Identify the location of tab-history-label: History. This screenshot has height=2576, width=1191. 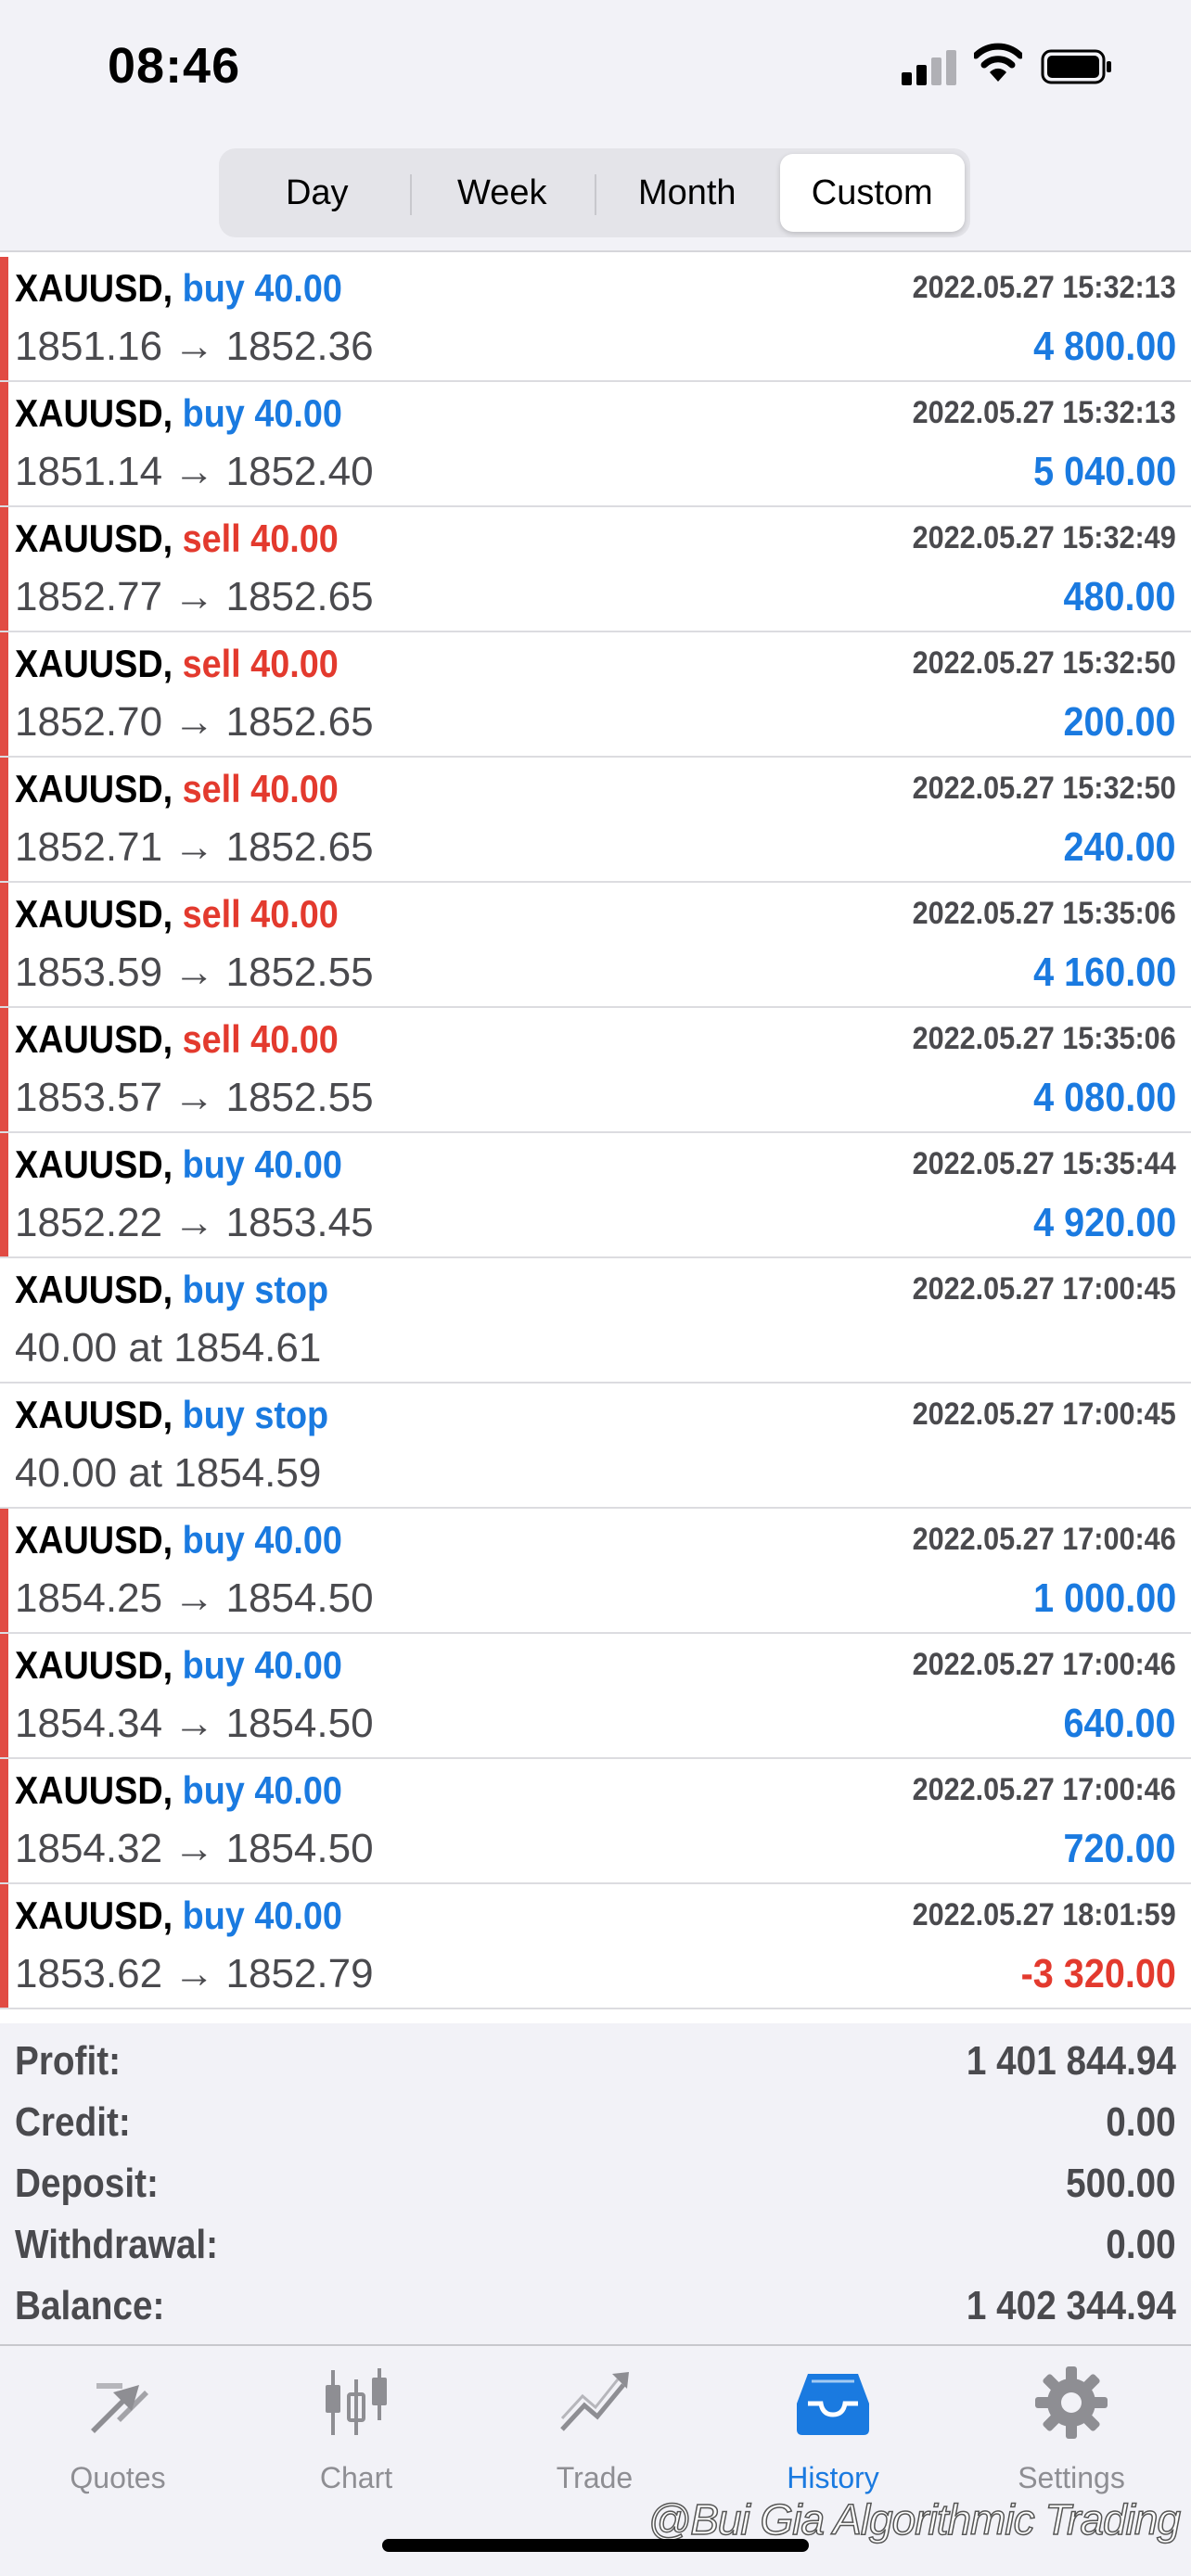
(833, 2477).